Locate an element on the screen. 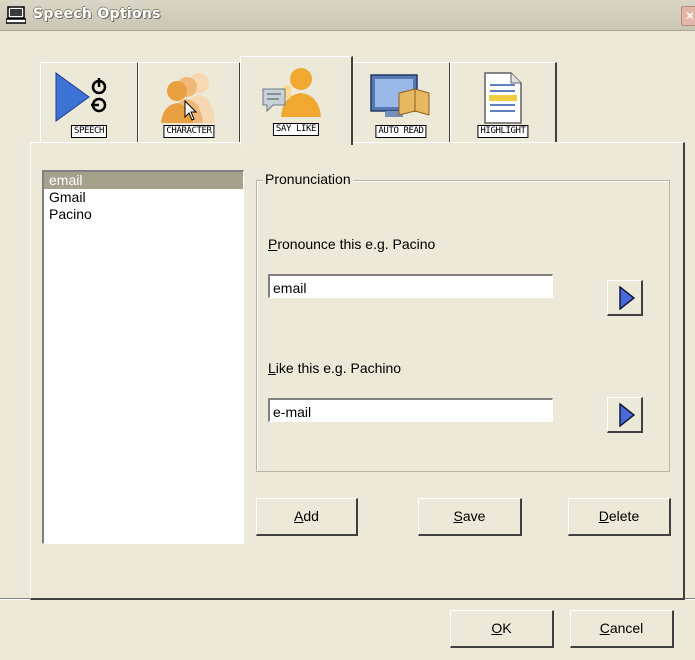 The width and height of the screenshot is (695, 660). tab-speech-label: SPEECH is located at coordinates (89, 131).